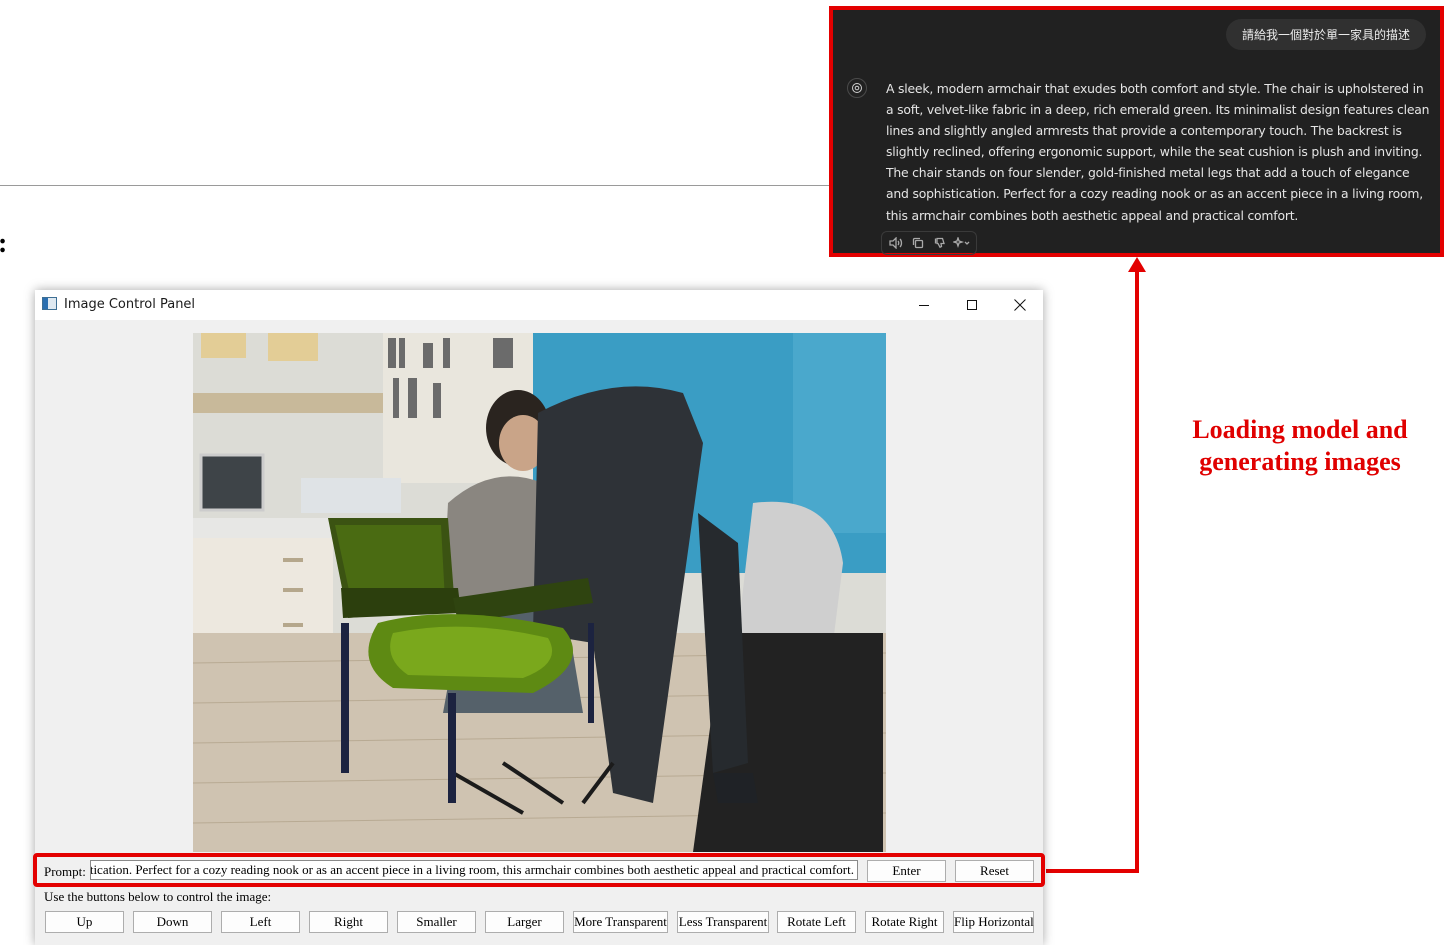  What do you see at coordinates (918, 243) in the screenshot?
I see `copy-icon` at bounding box center [918, 243].